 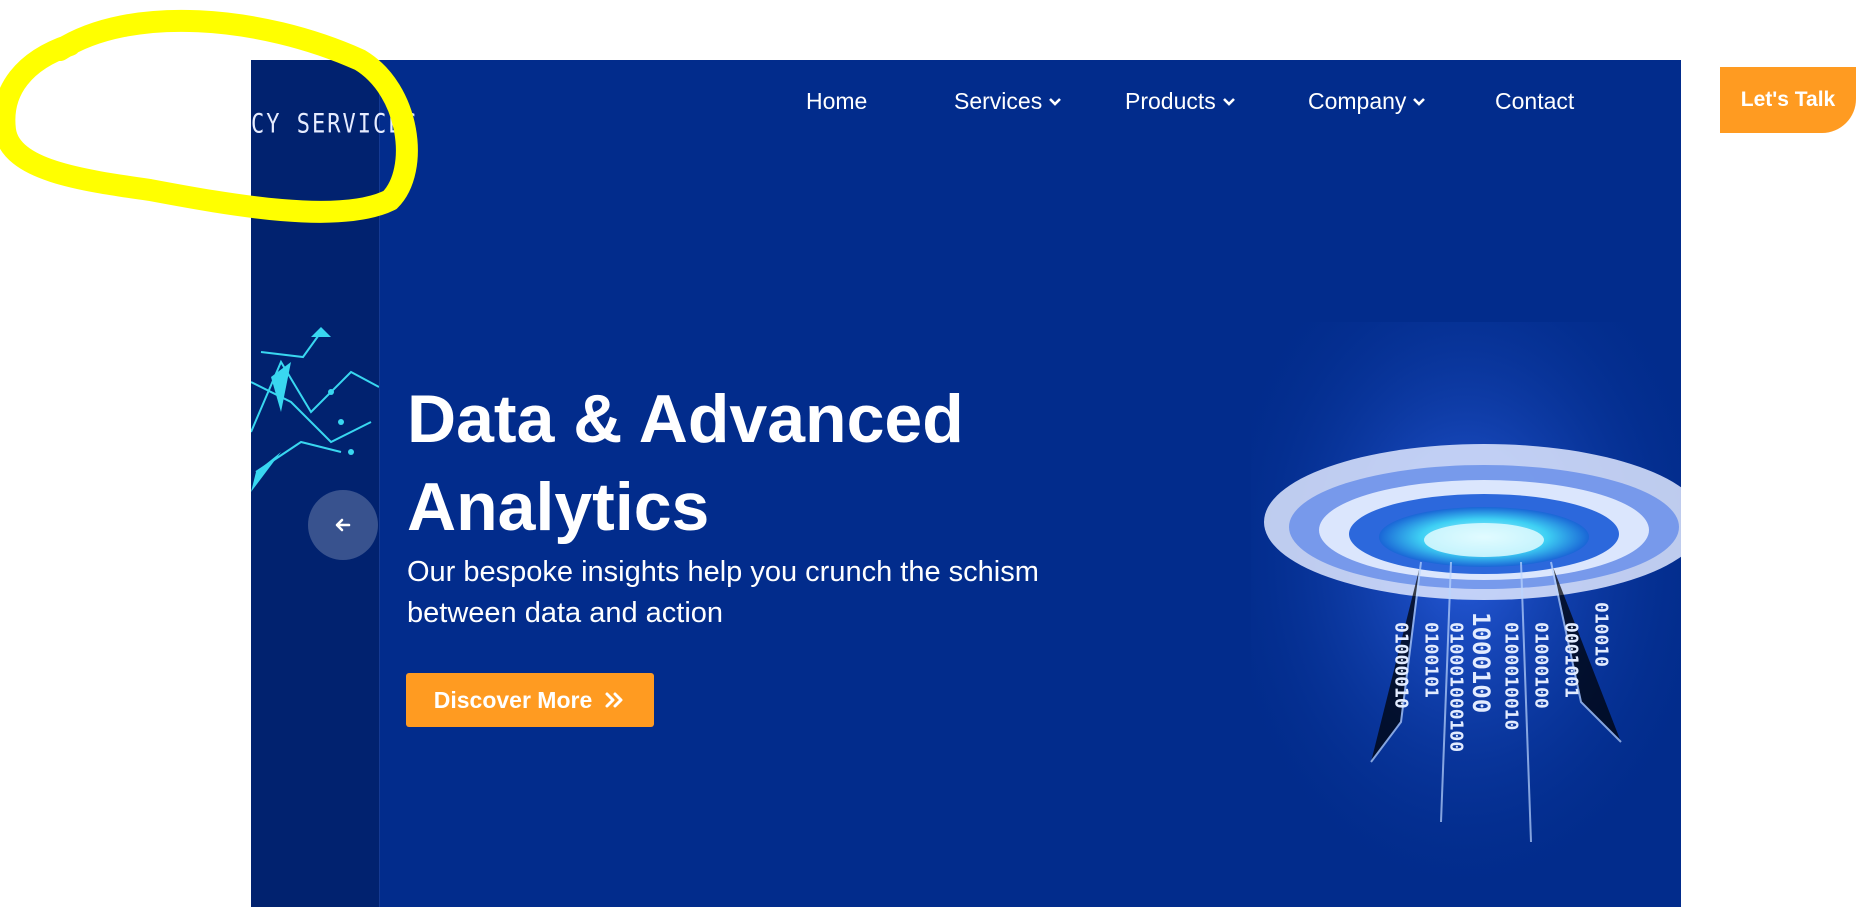 I want to click on nav-home: Home, so click(x=836, y=101).